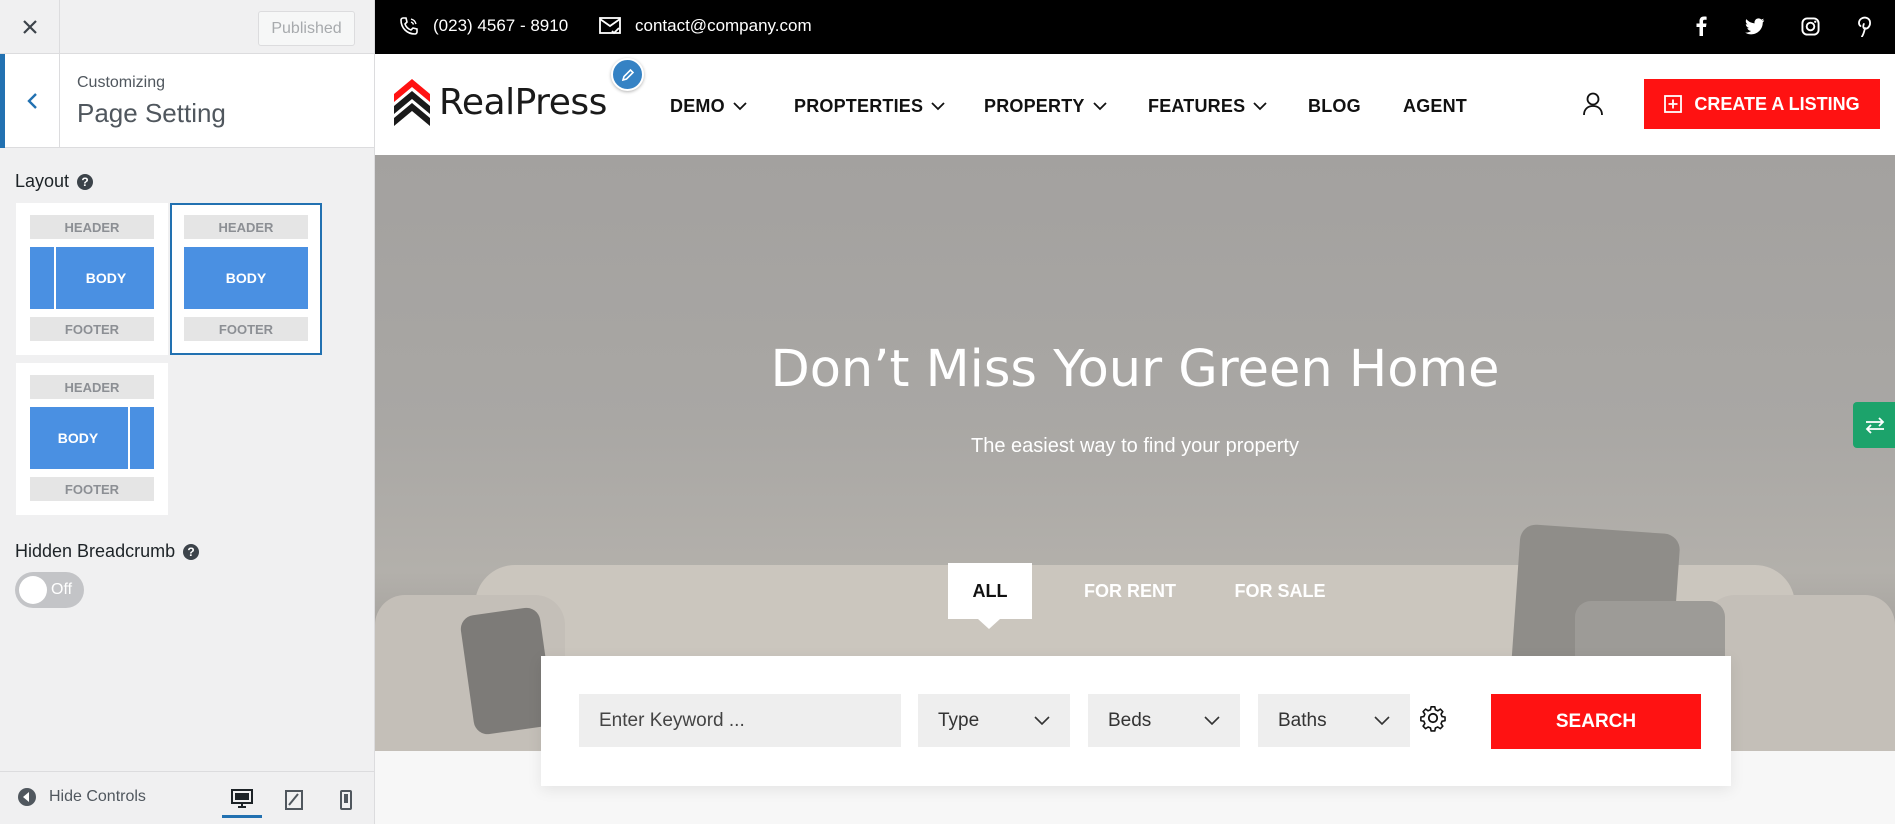  I want to click on gear-icon, so click(1433, 718).